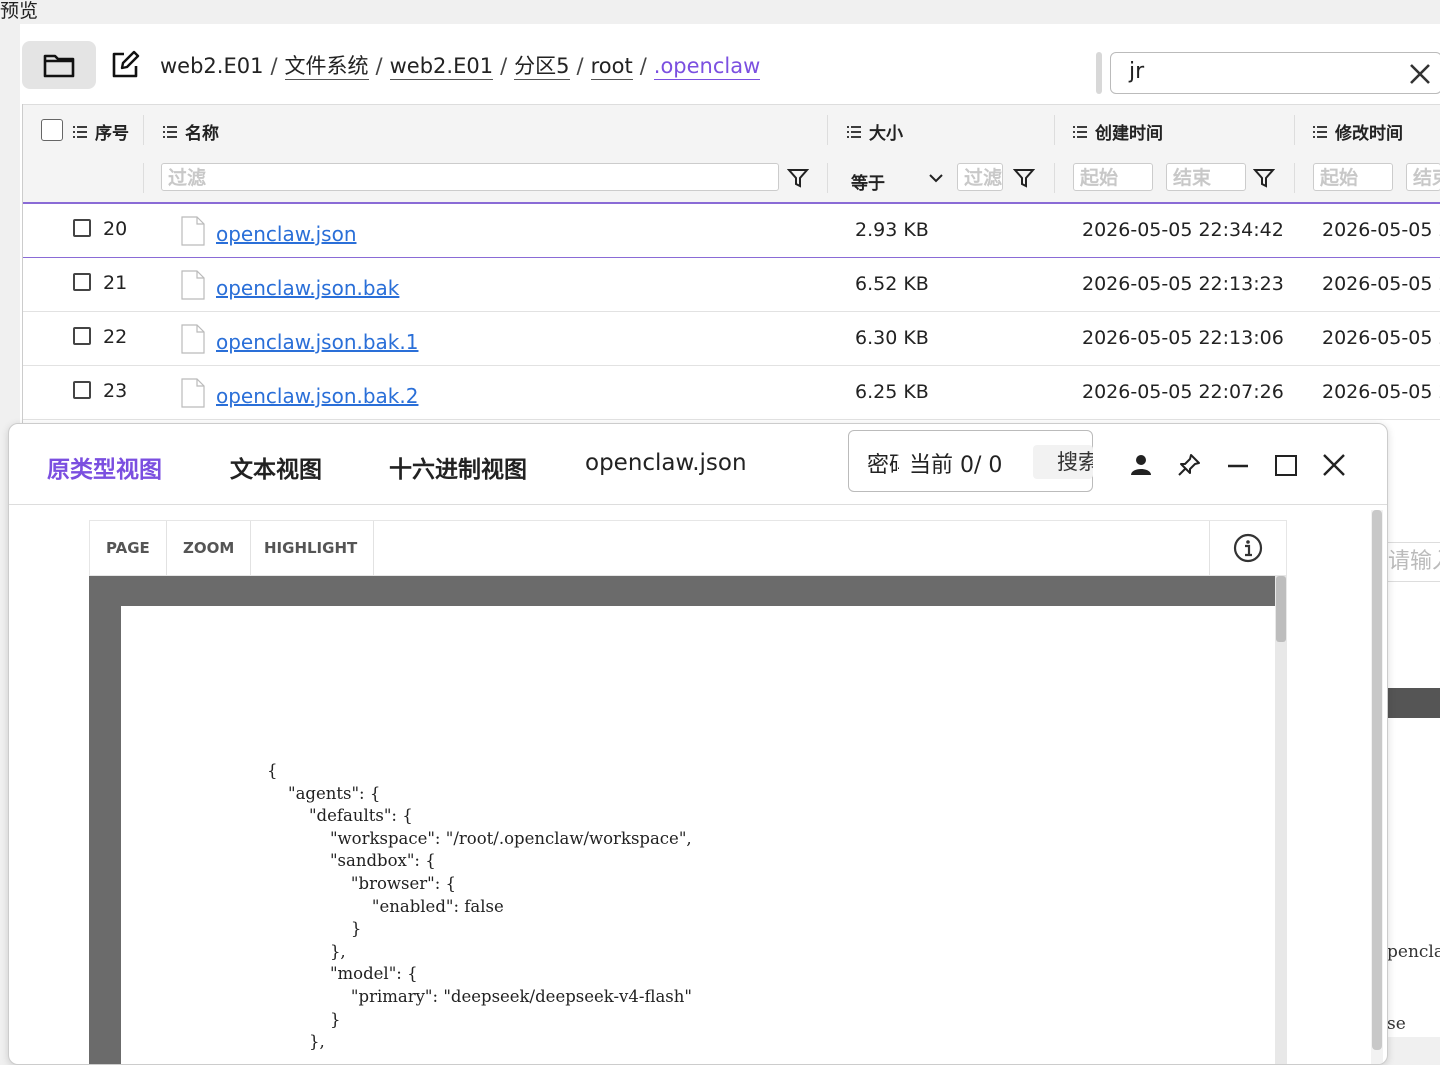 This screenshot has width=1440, height=1065. What do you see at coordinates (883, 465) in the screenshot?
I see `password-label: 密码` at bounding box center [883, 465].